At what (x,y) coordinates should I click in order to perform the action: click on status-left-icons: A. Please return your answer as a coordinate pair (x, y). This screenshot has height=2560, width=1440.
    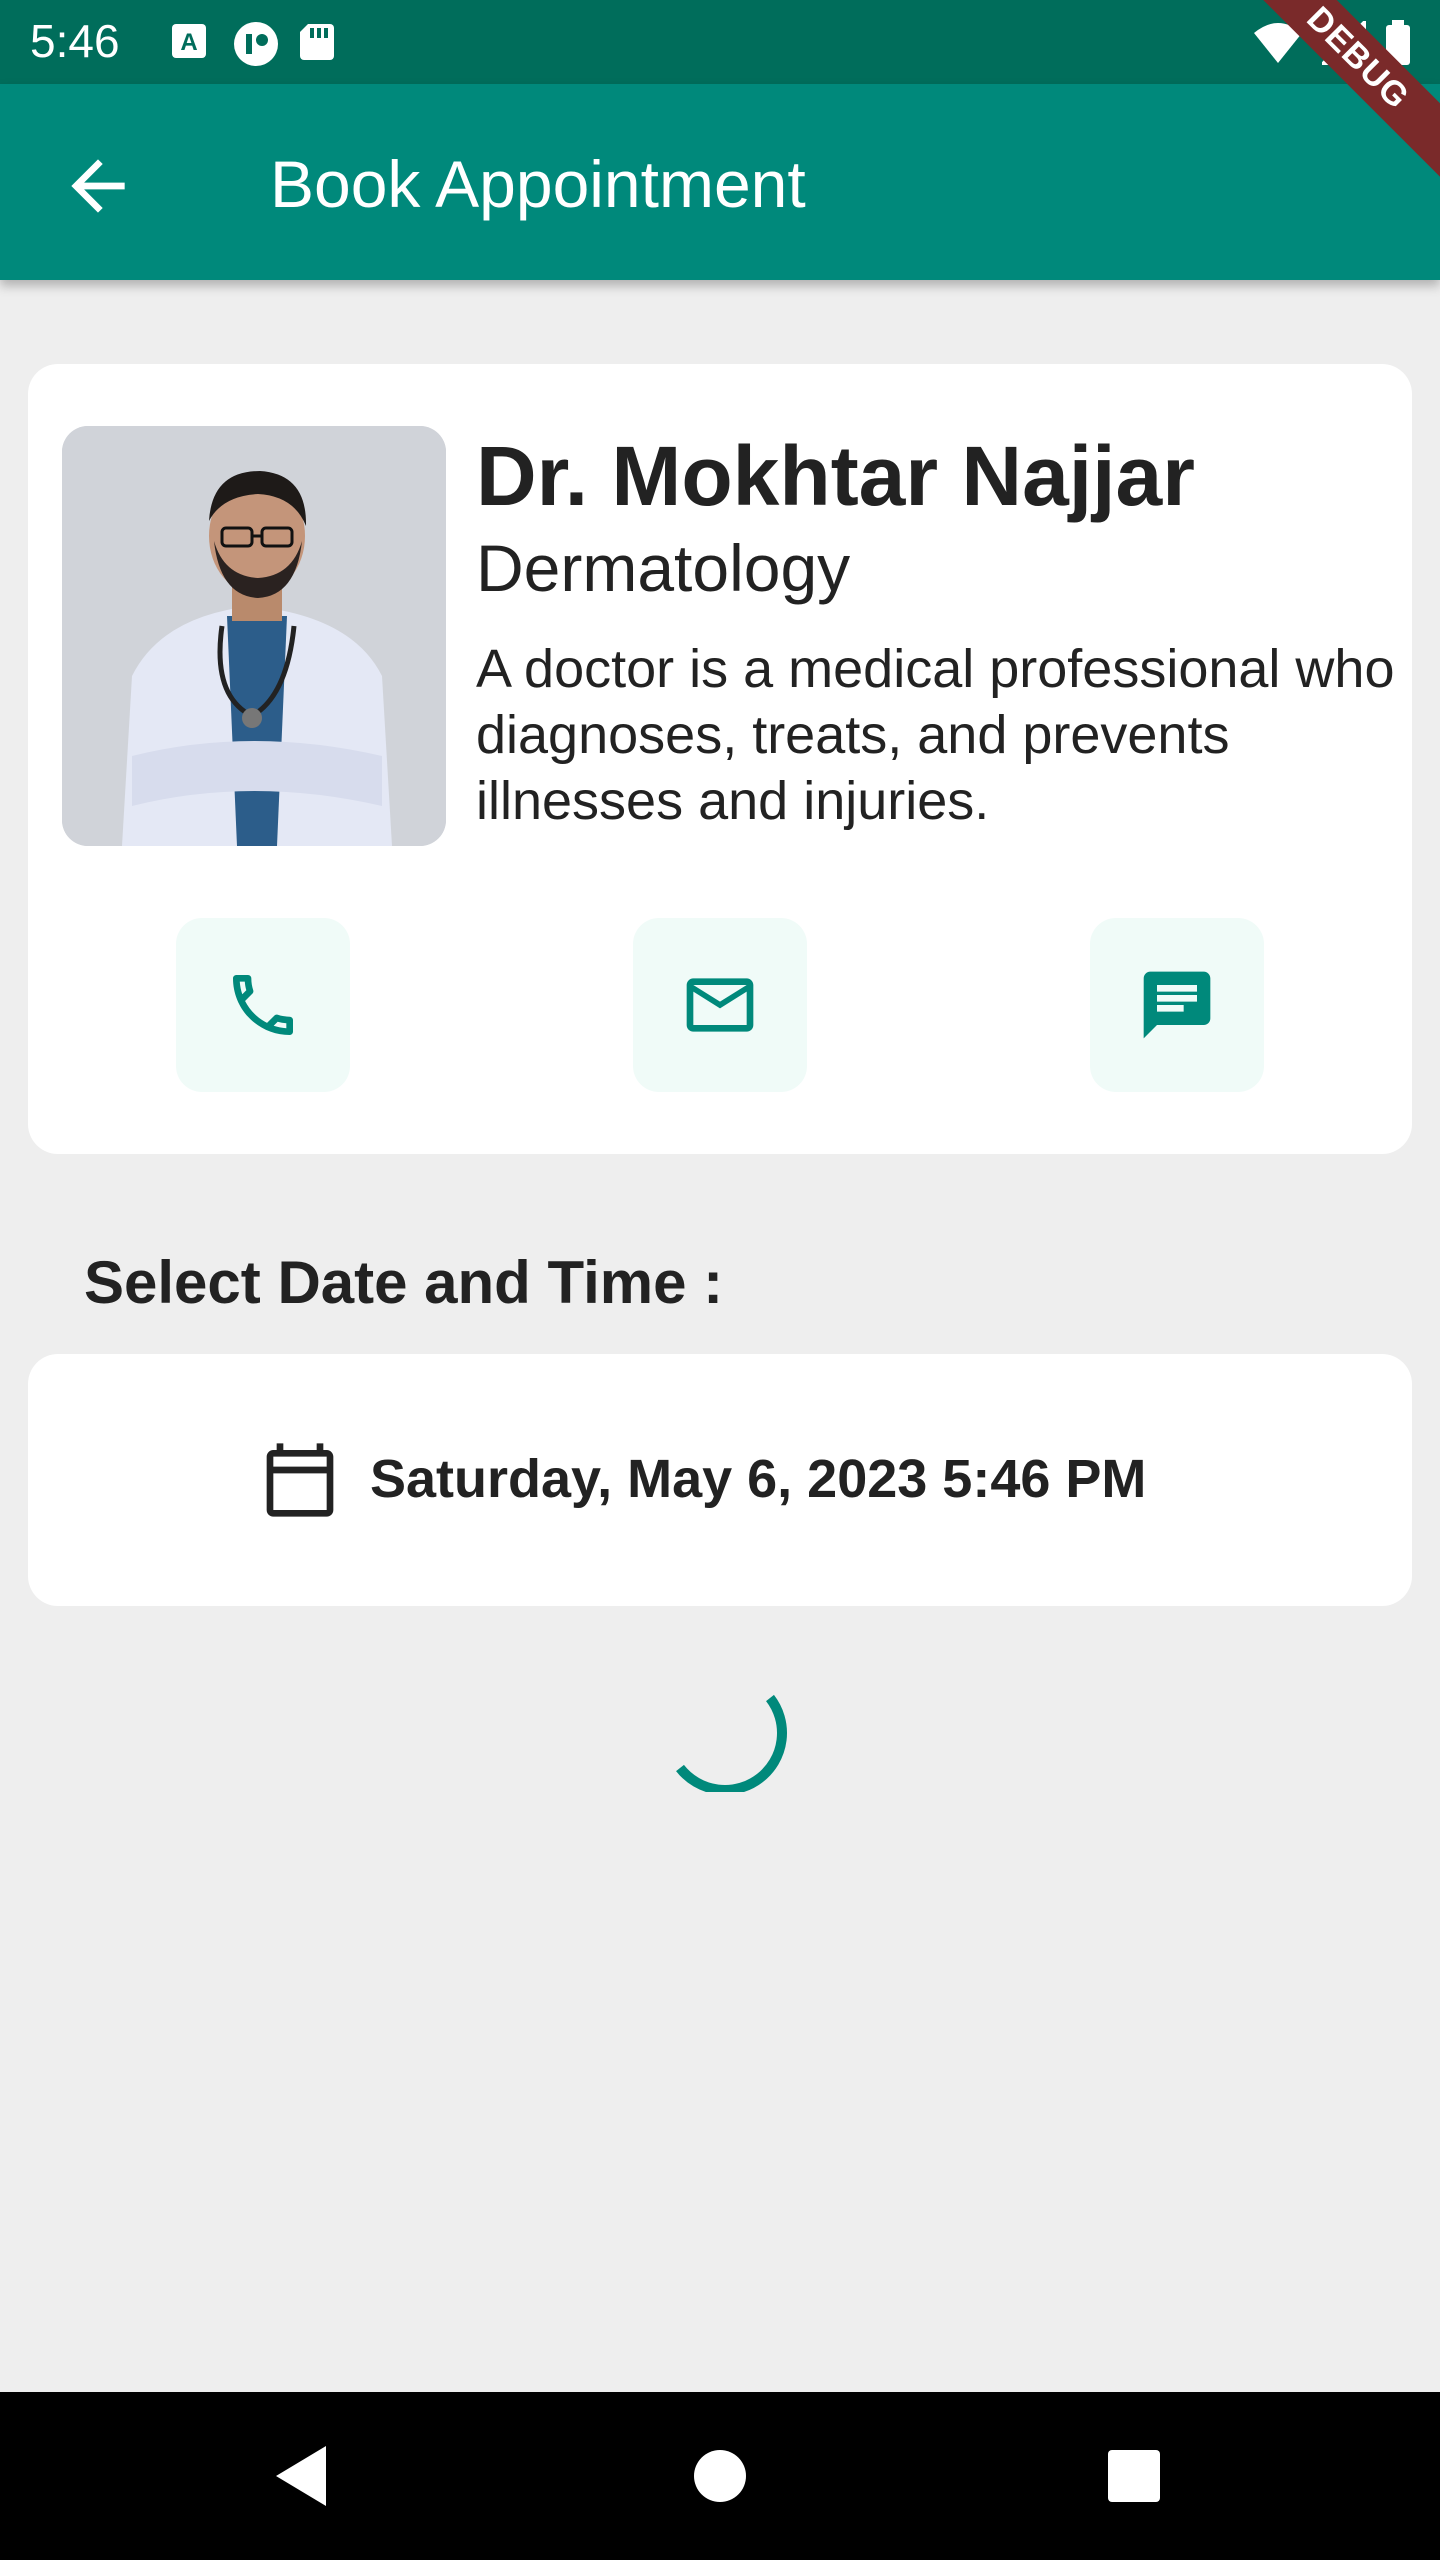
    Looking at the image, I should click on (253, 43).